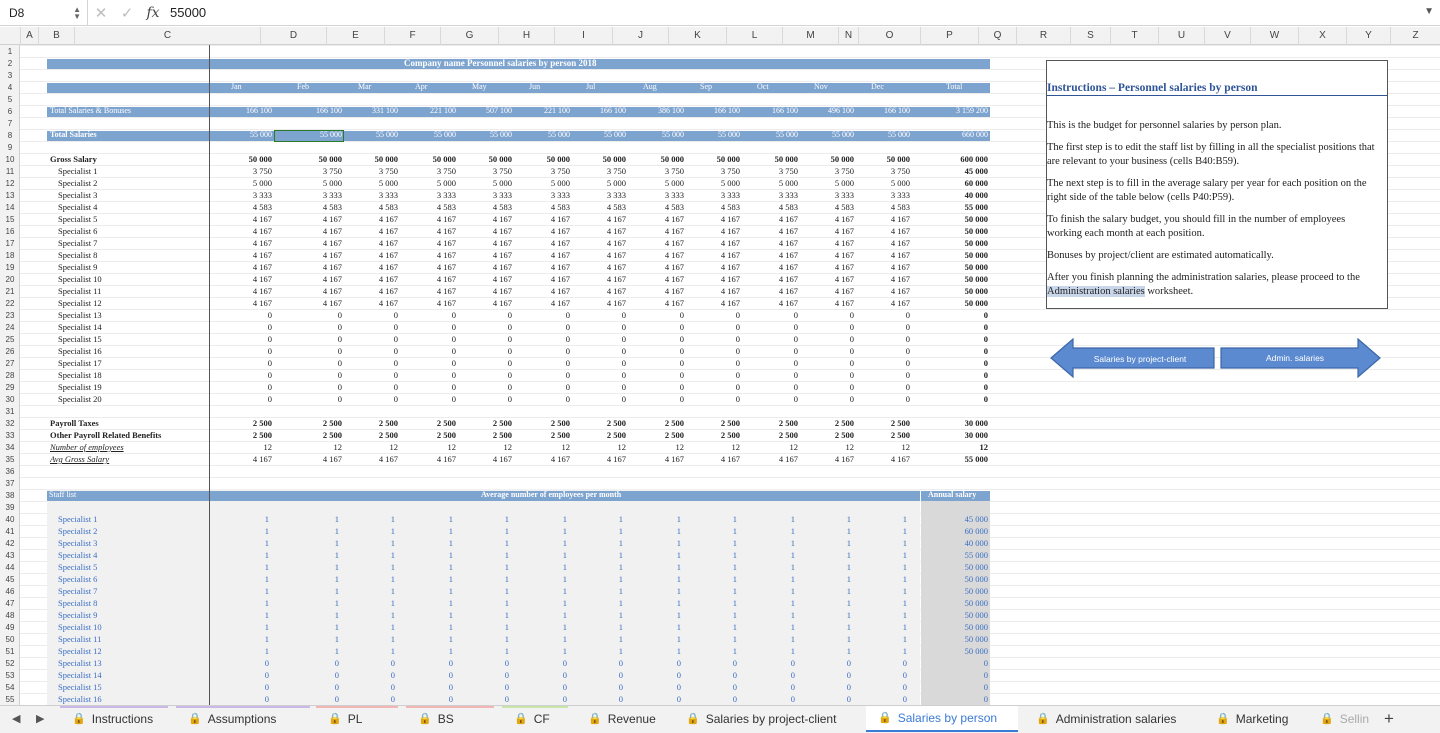 The image size is (1440, 733). Describe the element at coordinates (1338, 719) in the screenshot. I see `sheet-tab: 🔒 Sellin` at that location.